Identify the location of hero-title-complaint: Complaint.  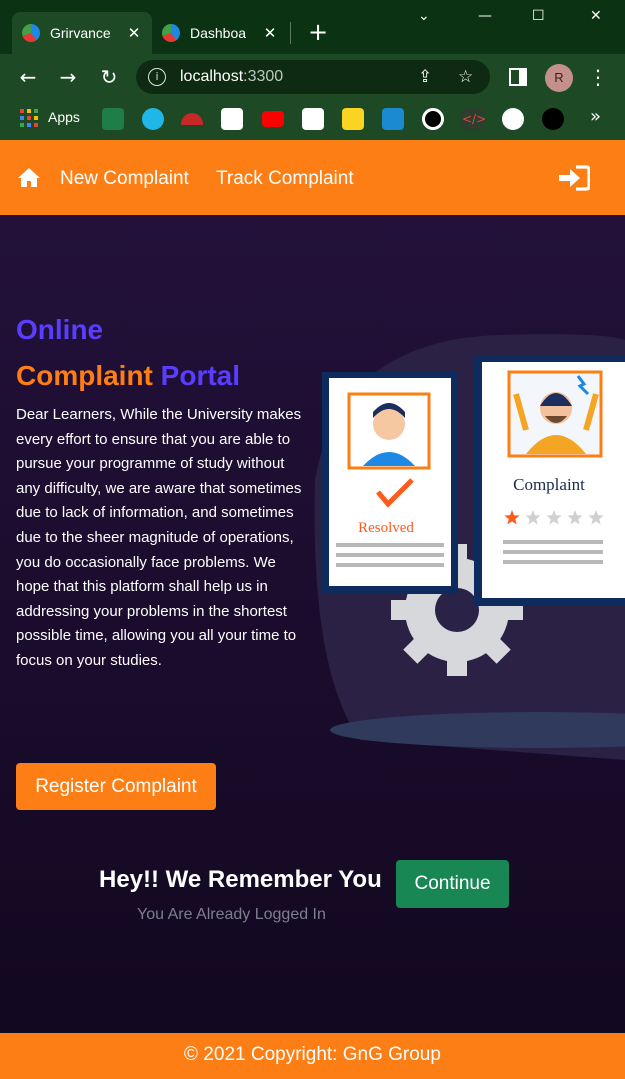
(84, 375).